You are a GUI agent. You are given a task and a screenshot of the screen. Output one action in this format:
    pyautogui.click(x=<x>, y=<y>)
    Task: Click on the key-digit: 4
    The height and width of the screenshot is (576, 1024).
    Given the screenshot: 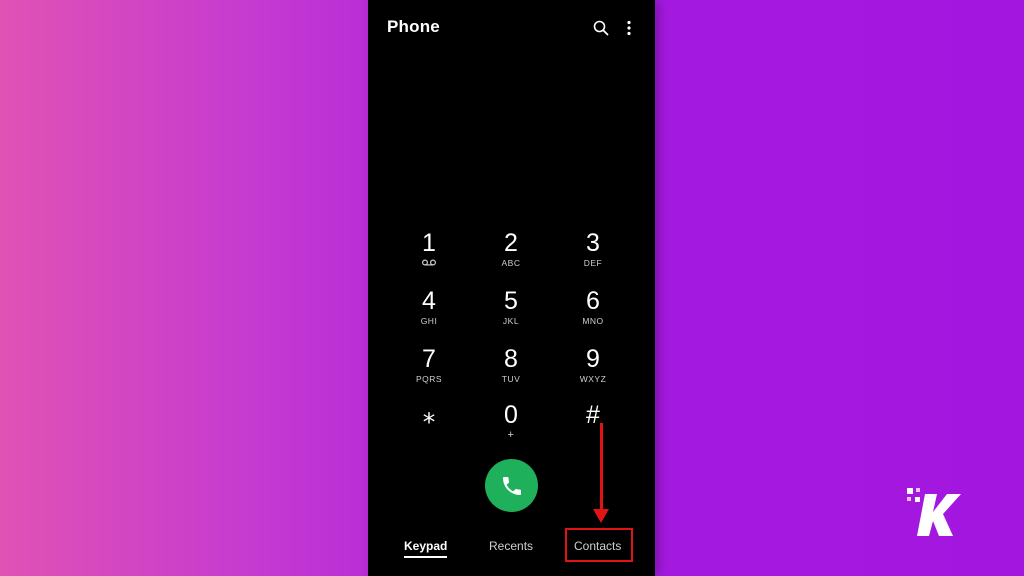 What is the action you would take?
    pyautogui.click(x=429, y=301)
    